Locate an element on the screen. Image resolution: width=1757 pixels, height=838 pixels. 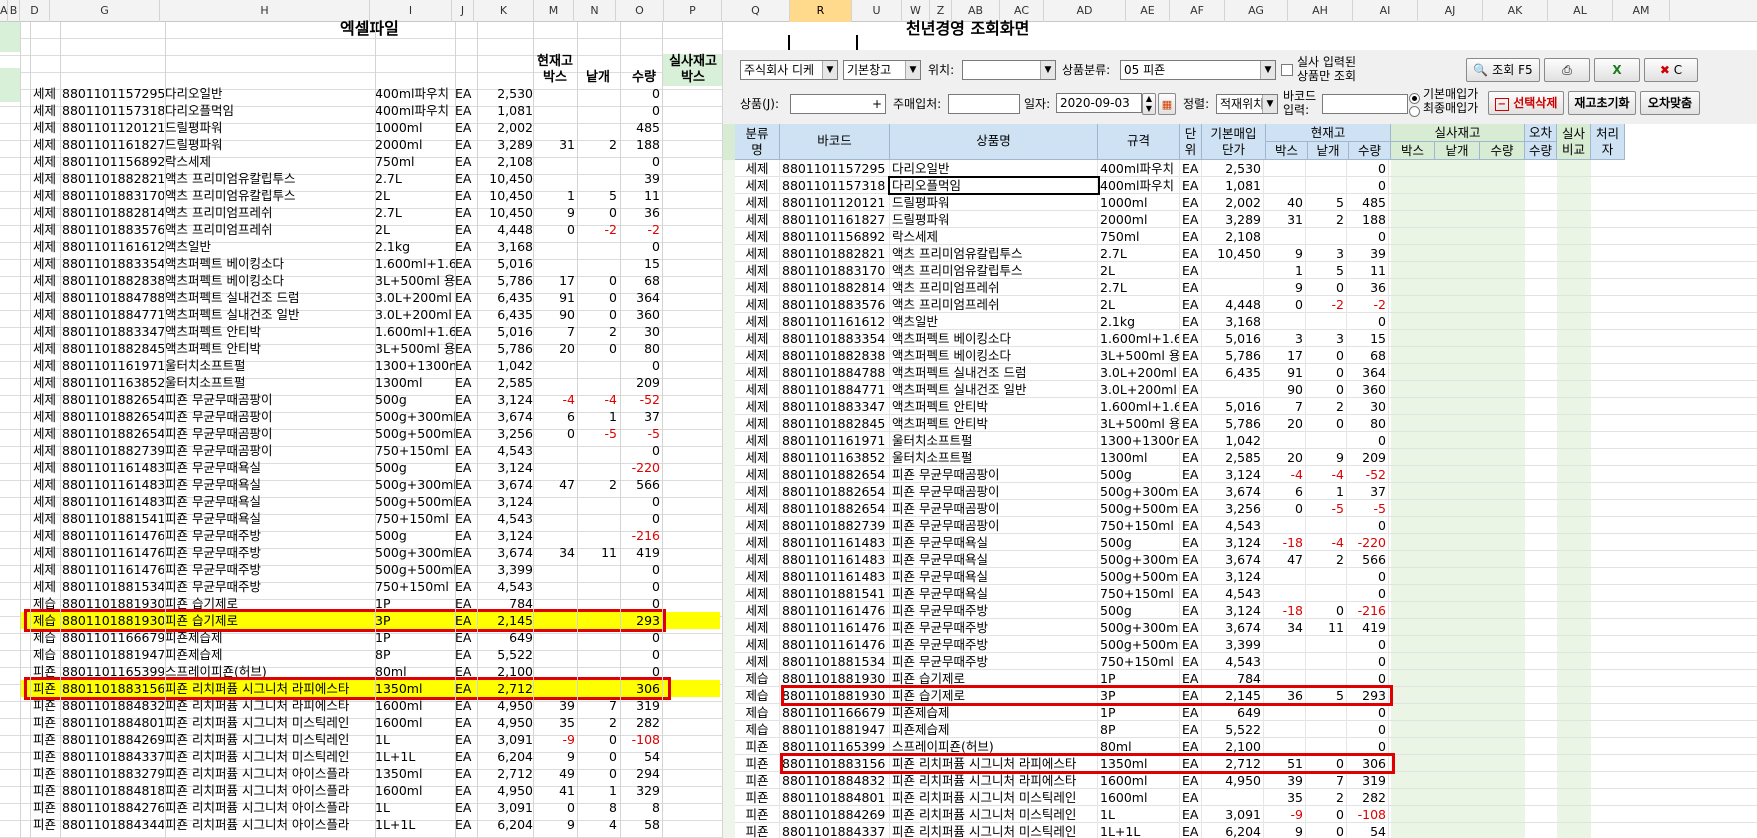
column-header-o: O is located at coordinates (640, 11).